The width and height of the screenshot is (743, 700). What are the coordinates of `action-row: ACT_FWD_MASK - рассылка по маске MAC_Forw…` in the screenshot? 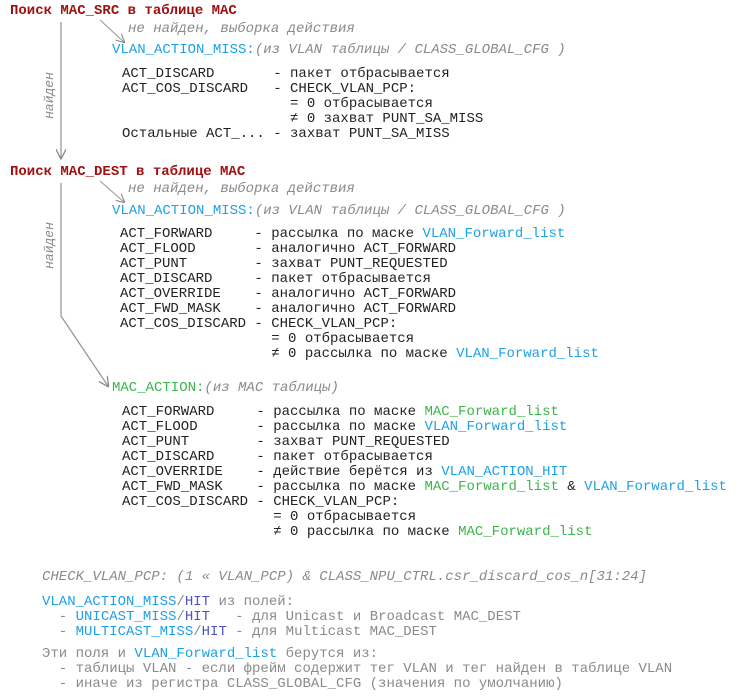 It's located at (424, 487).